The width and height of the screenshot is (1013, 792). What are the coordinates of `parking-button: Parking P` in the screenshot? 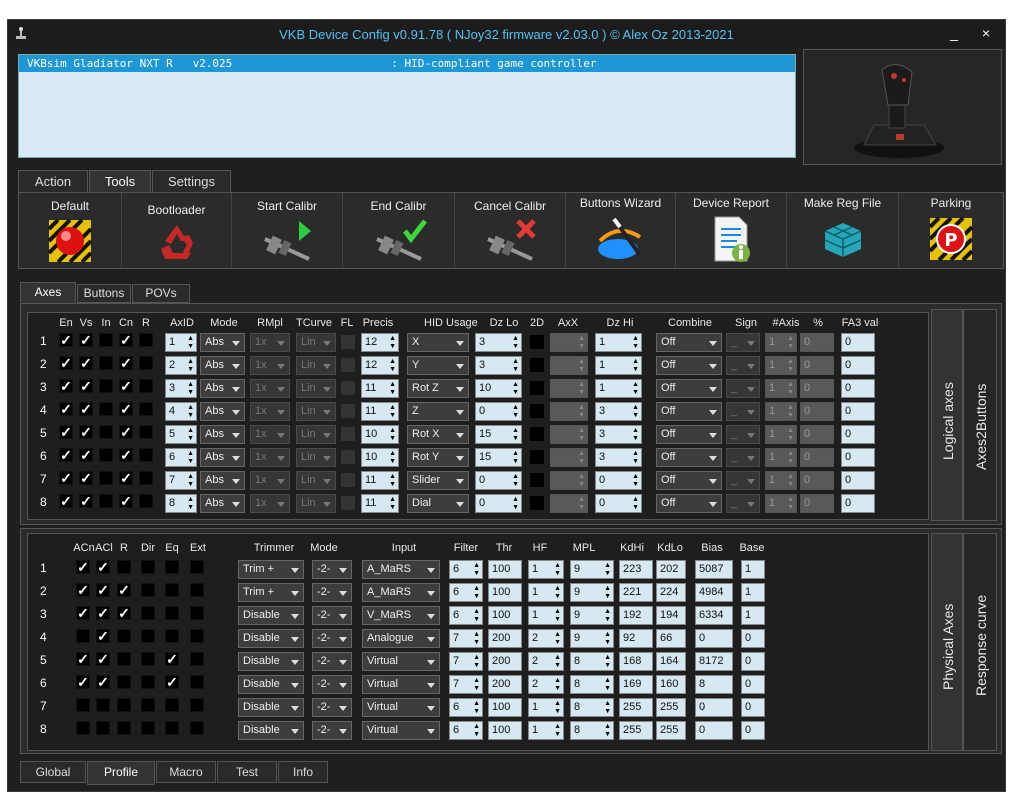 It's located at (951, 230).